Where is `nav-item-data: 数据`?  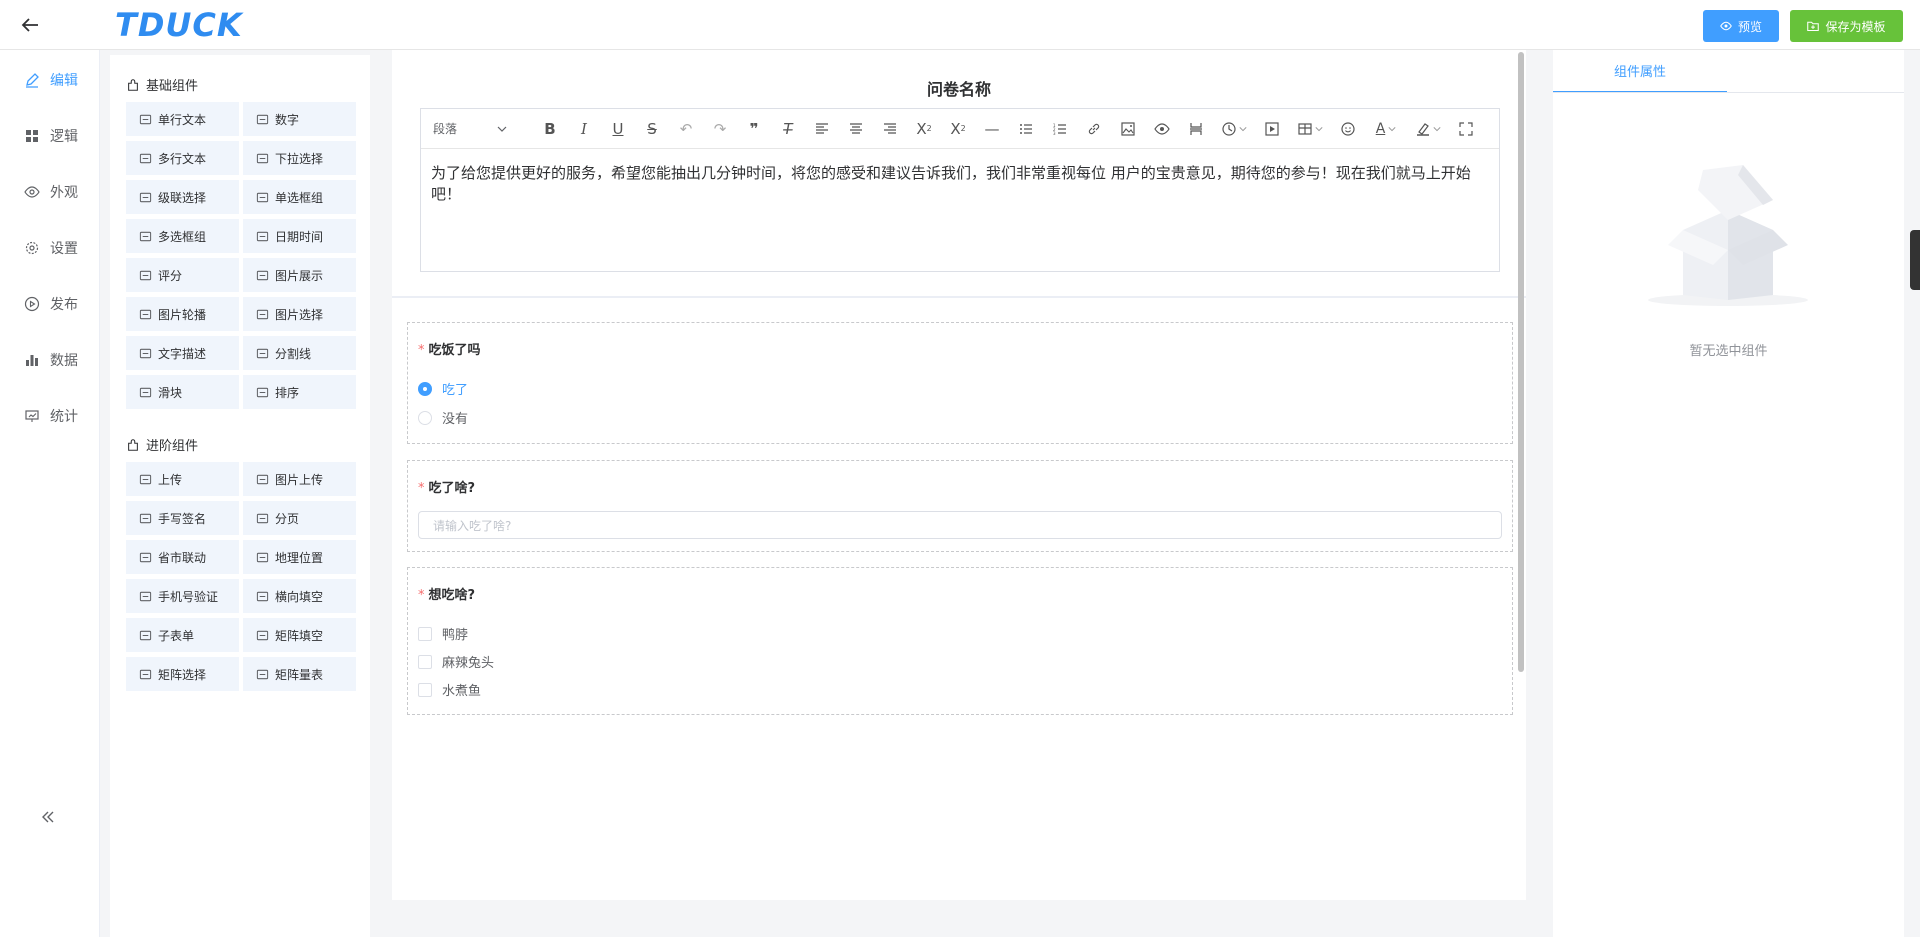
nav-item-data: 数据 is located at coordinates (51, 360).